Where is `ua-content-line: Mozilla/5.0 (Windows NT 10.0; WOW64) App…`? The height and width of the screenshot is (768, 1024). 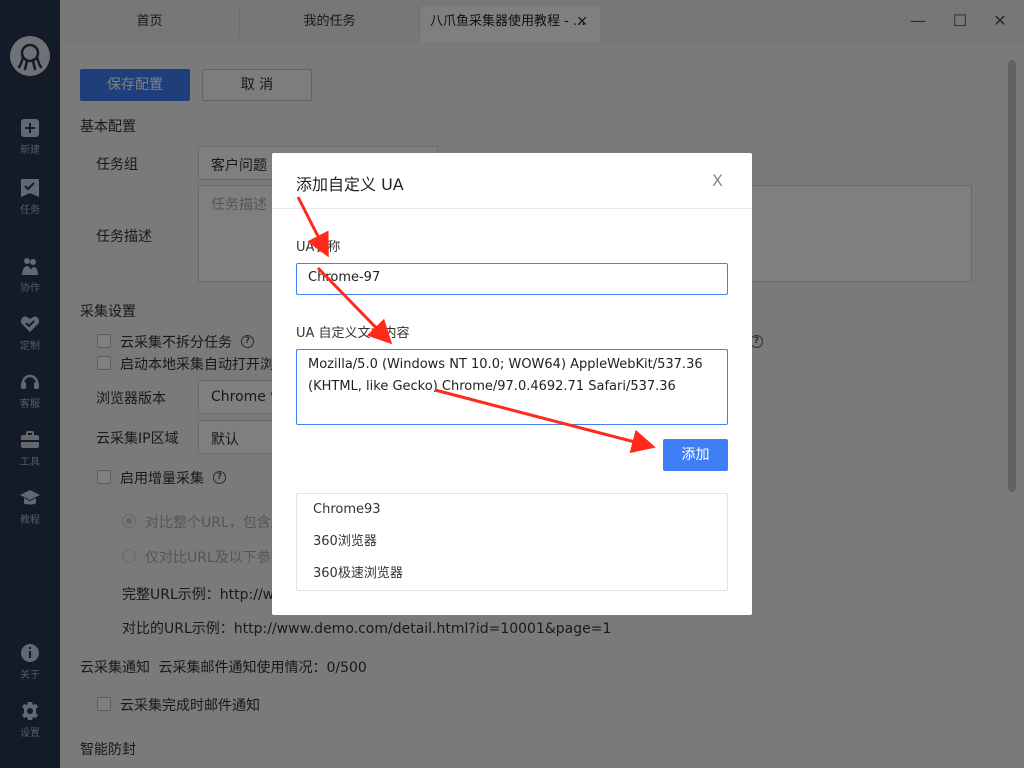
ua-content-line: Mozilla/5.0 (Windows NT 10.0; WOW64) App… is located at coordinates (505, 364).